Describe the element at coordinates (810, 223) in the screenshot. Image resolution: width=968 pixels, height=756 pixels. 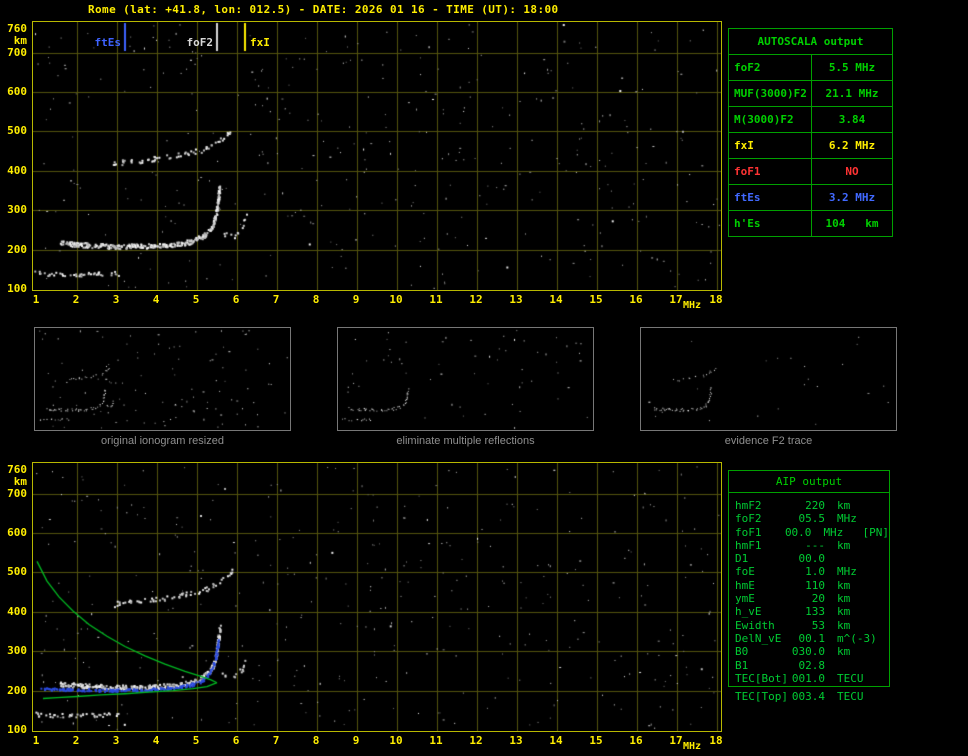
I see `autoscala-row-h-es: h'Es 104 km` at that location.